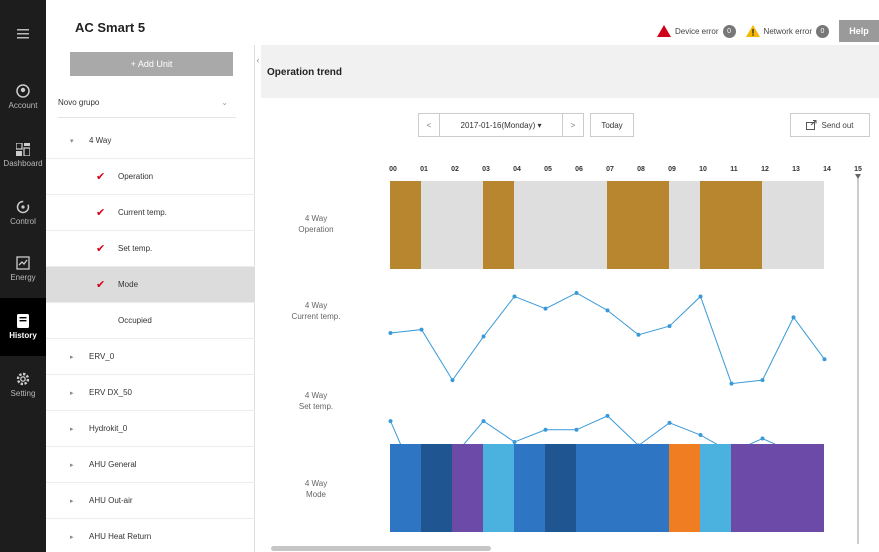  Describe the element at coordinates (23, 263) in the screenshot. I see `energy-icon` at that location.